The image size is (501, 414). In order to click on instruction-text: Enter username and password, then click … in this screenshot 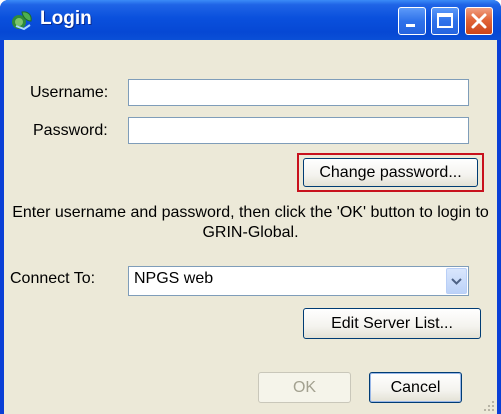, I will do `click(250, 222)`.